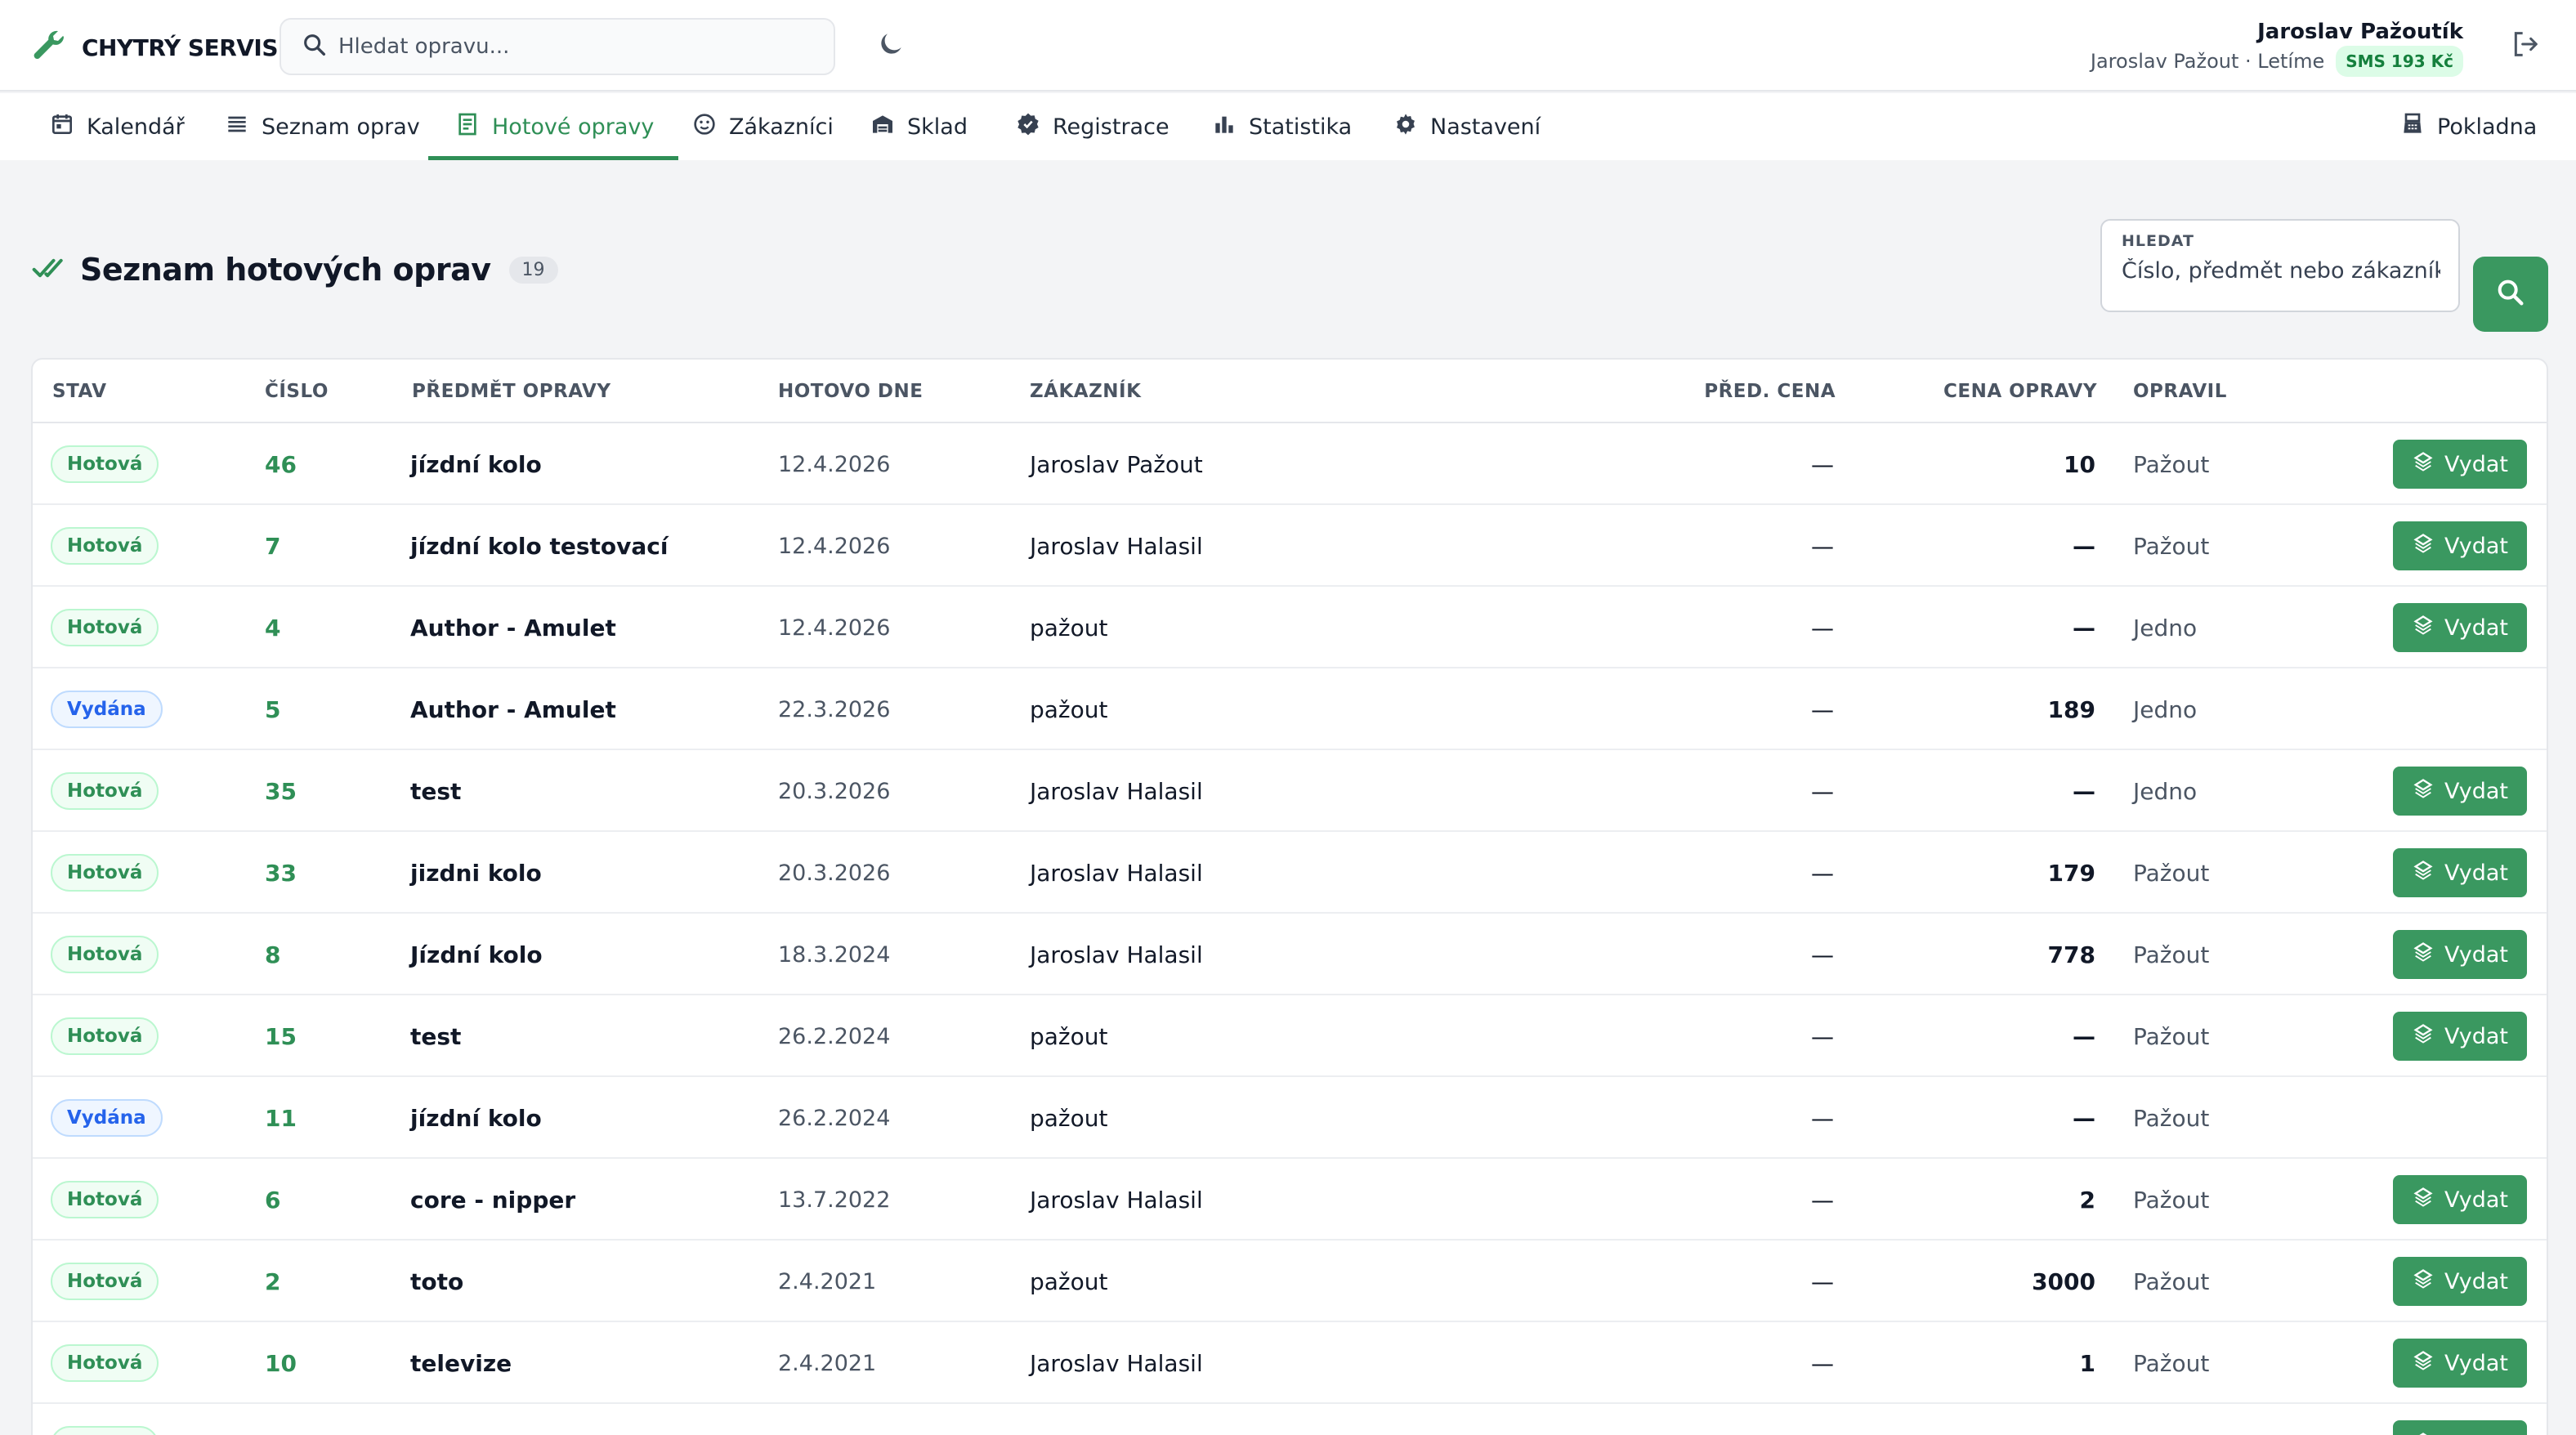 The height and width of the screenshot is (1435, 2576). Describe the element at coordinates (539, 546) in the screenshot. I see `repair-subject: jízdní kolo testovací` at that location.